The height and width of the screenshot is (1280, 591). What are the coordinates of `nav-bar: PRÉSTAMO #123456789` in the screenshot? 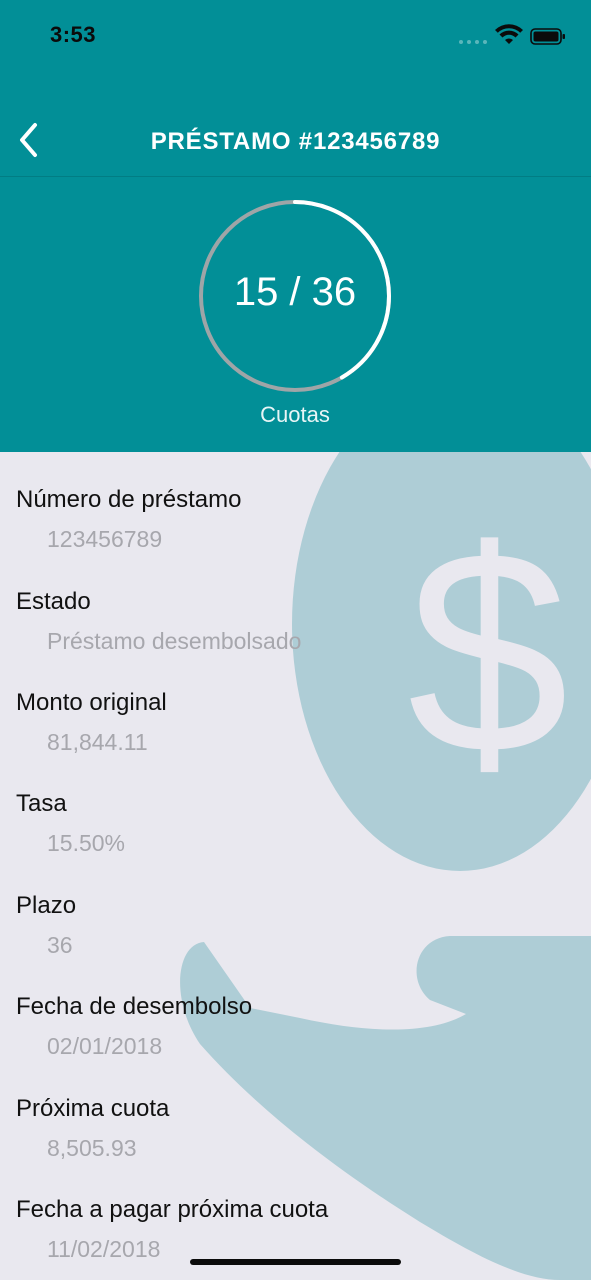 It's located at (295, 140).